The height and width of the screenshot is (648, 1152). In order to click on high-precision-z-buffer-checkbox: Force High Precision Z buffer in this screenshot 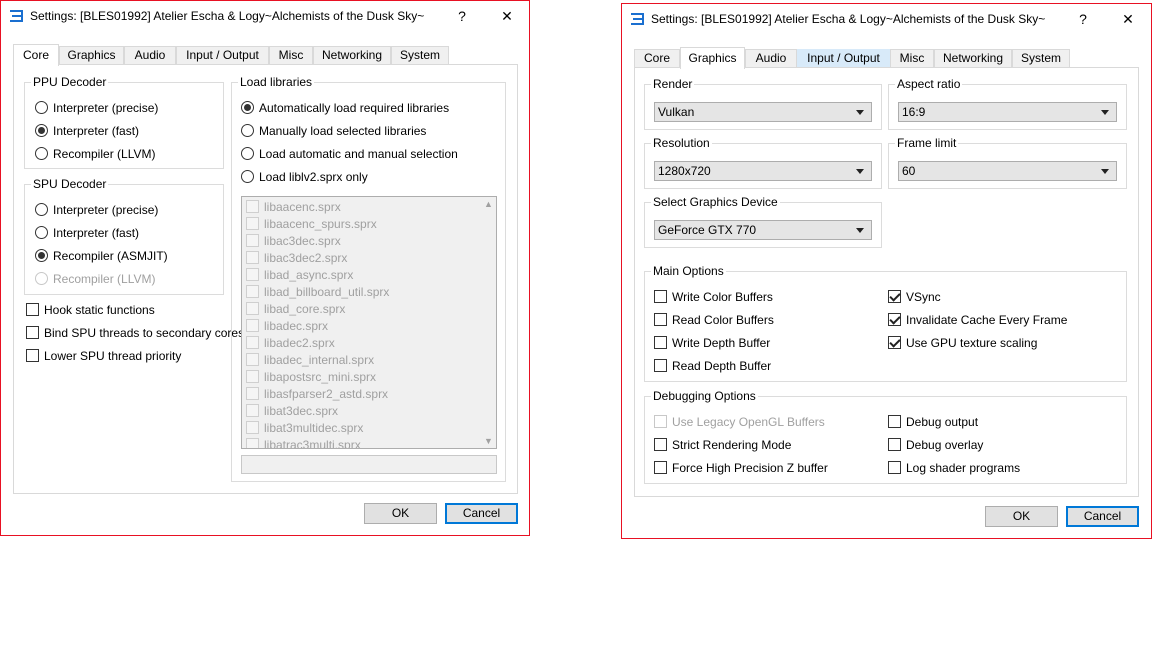, I will do `click(741, 468)`.